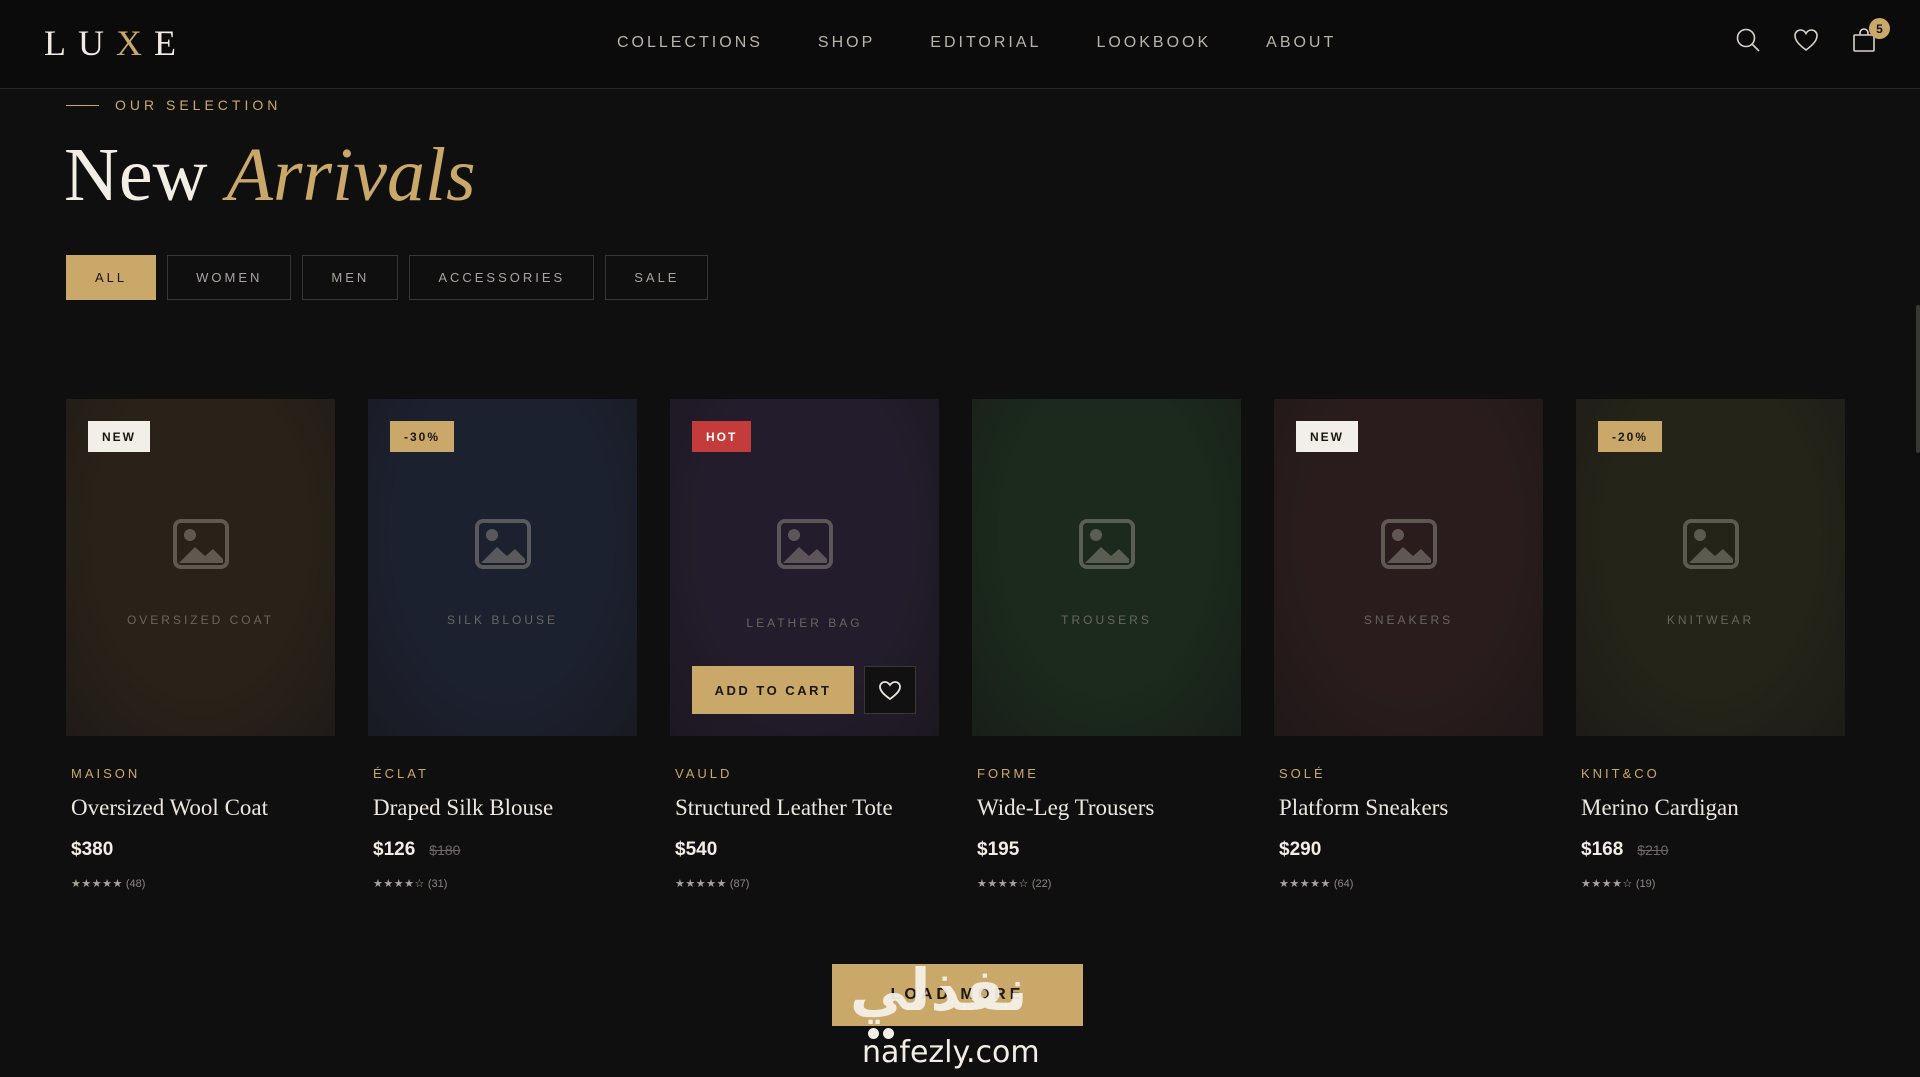 The image size is (1920, 1077). I want to click on scrollbar-thumb, so click(1918, 379).